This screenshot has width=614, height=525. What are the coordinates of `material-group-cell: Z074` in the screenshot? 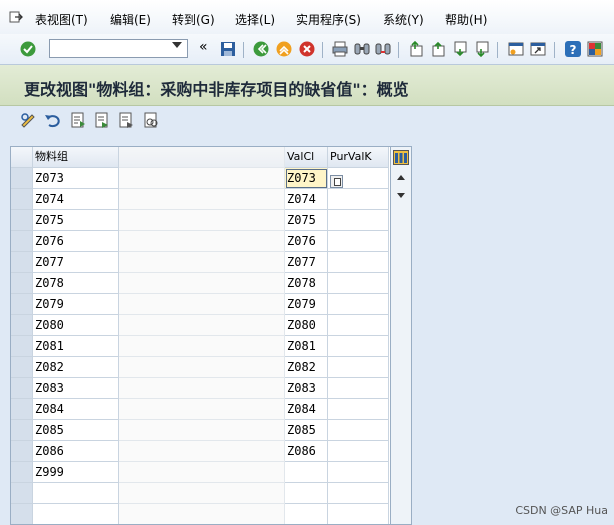 It's located at (76, 199).